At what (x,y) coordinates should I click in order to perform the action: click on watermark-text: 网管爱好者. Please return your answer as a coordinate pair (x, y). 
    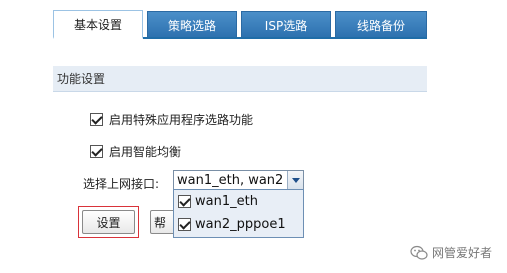
    Looking at the image, I should click on (462, 253).